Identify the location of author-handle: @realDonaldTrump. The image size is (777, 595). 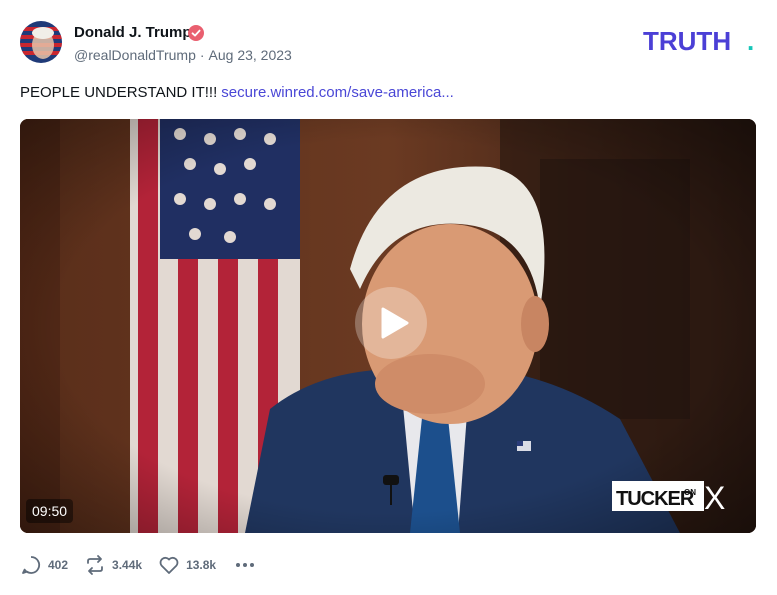
(135, 55).